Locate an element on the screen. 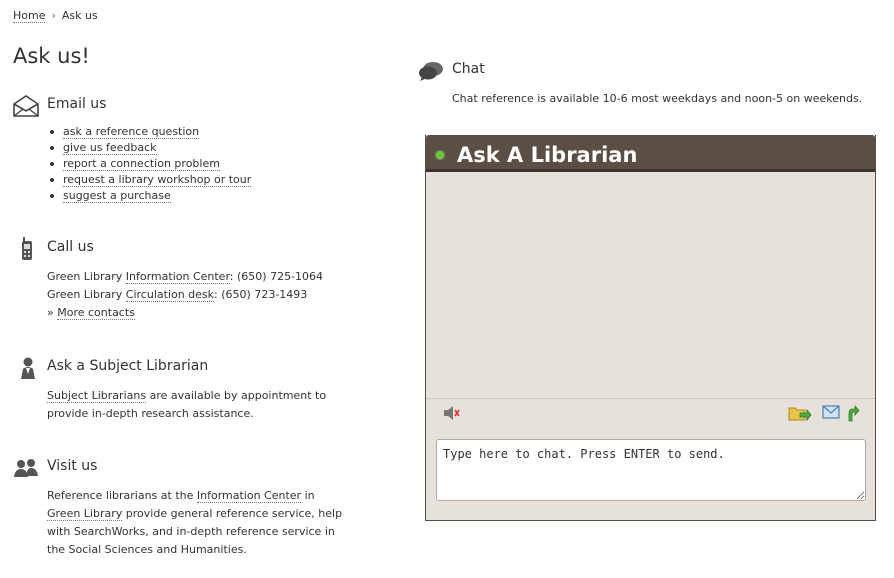 The image size is (894, 578). phone-icon is located at coordinates (27, 248).